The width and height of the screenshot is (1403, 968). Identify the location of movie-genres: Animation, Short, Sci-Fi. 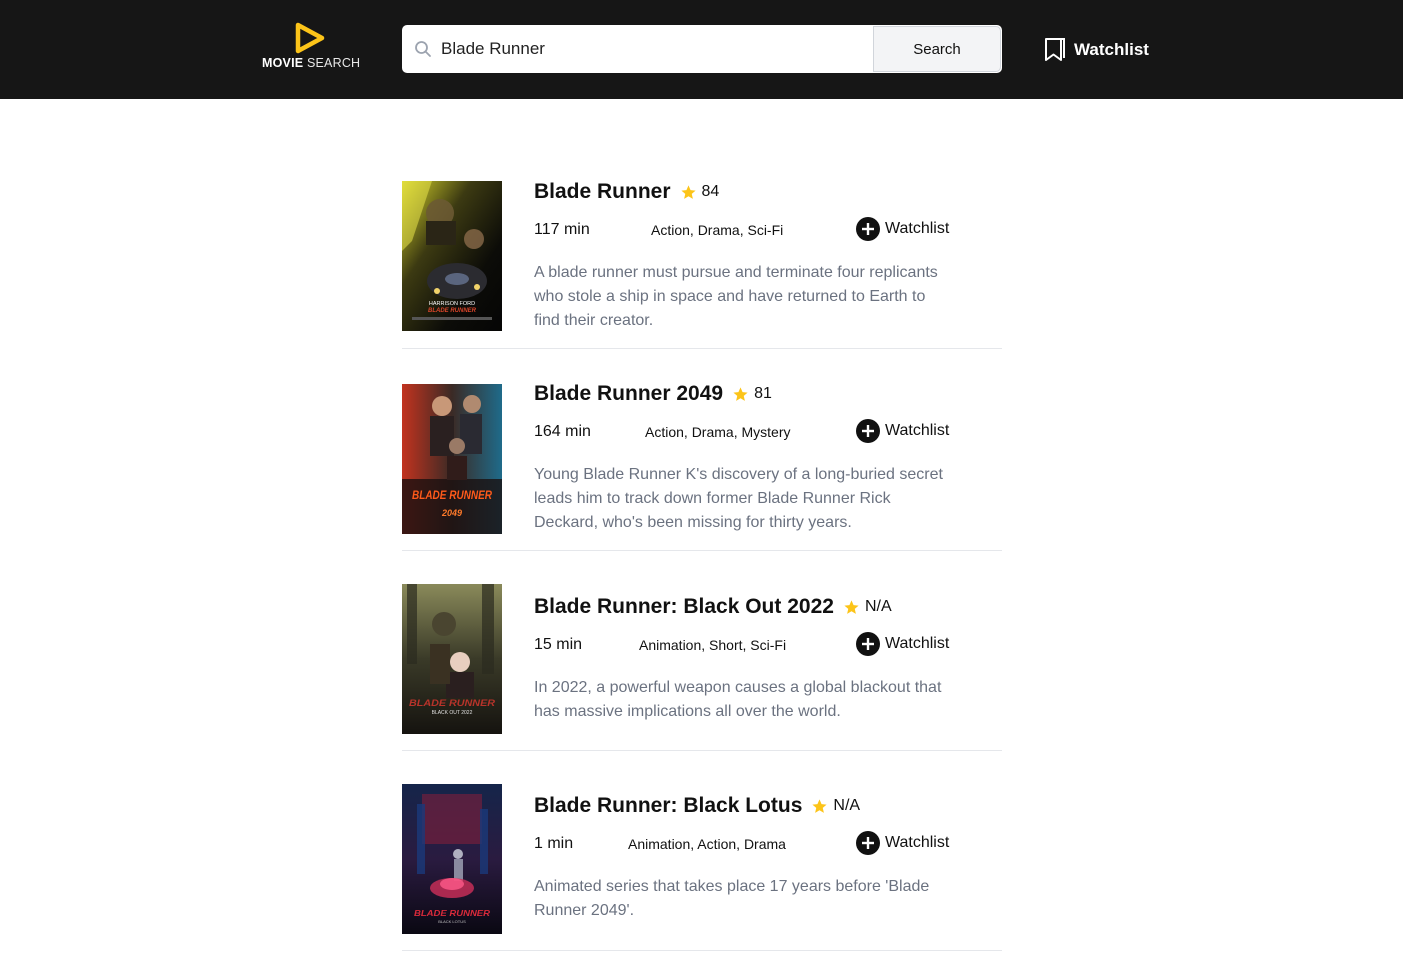
(713, 645).